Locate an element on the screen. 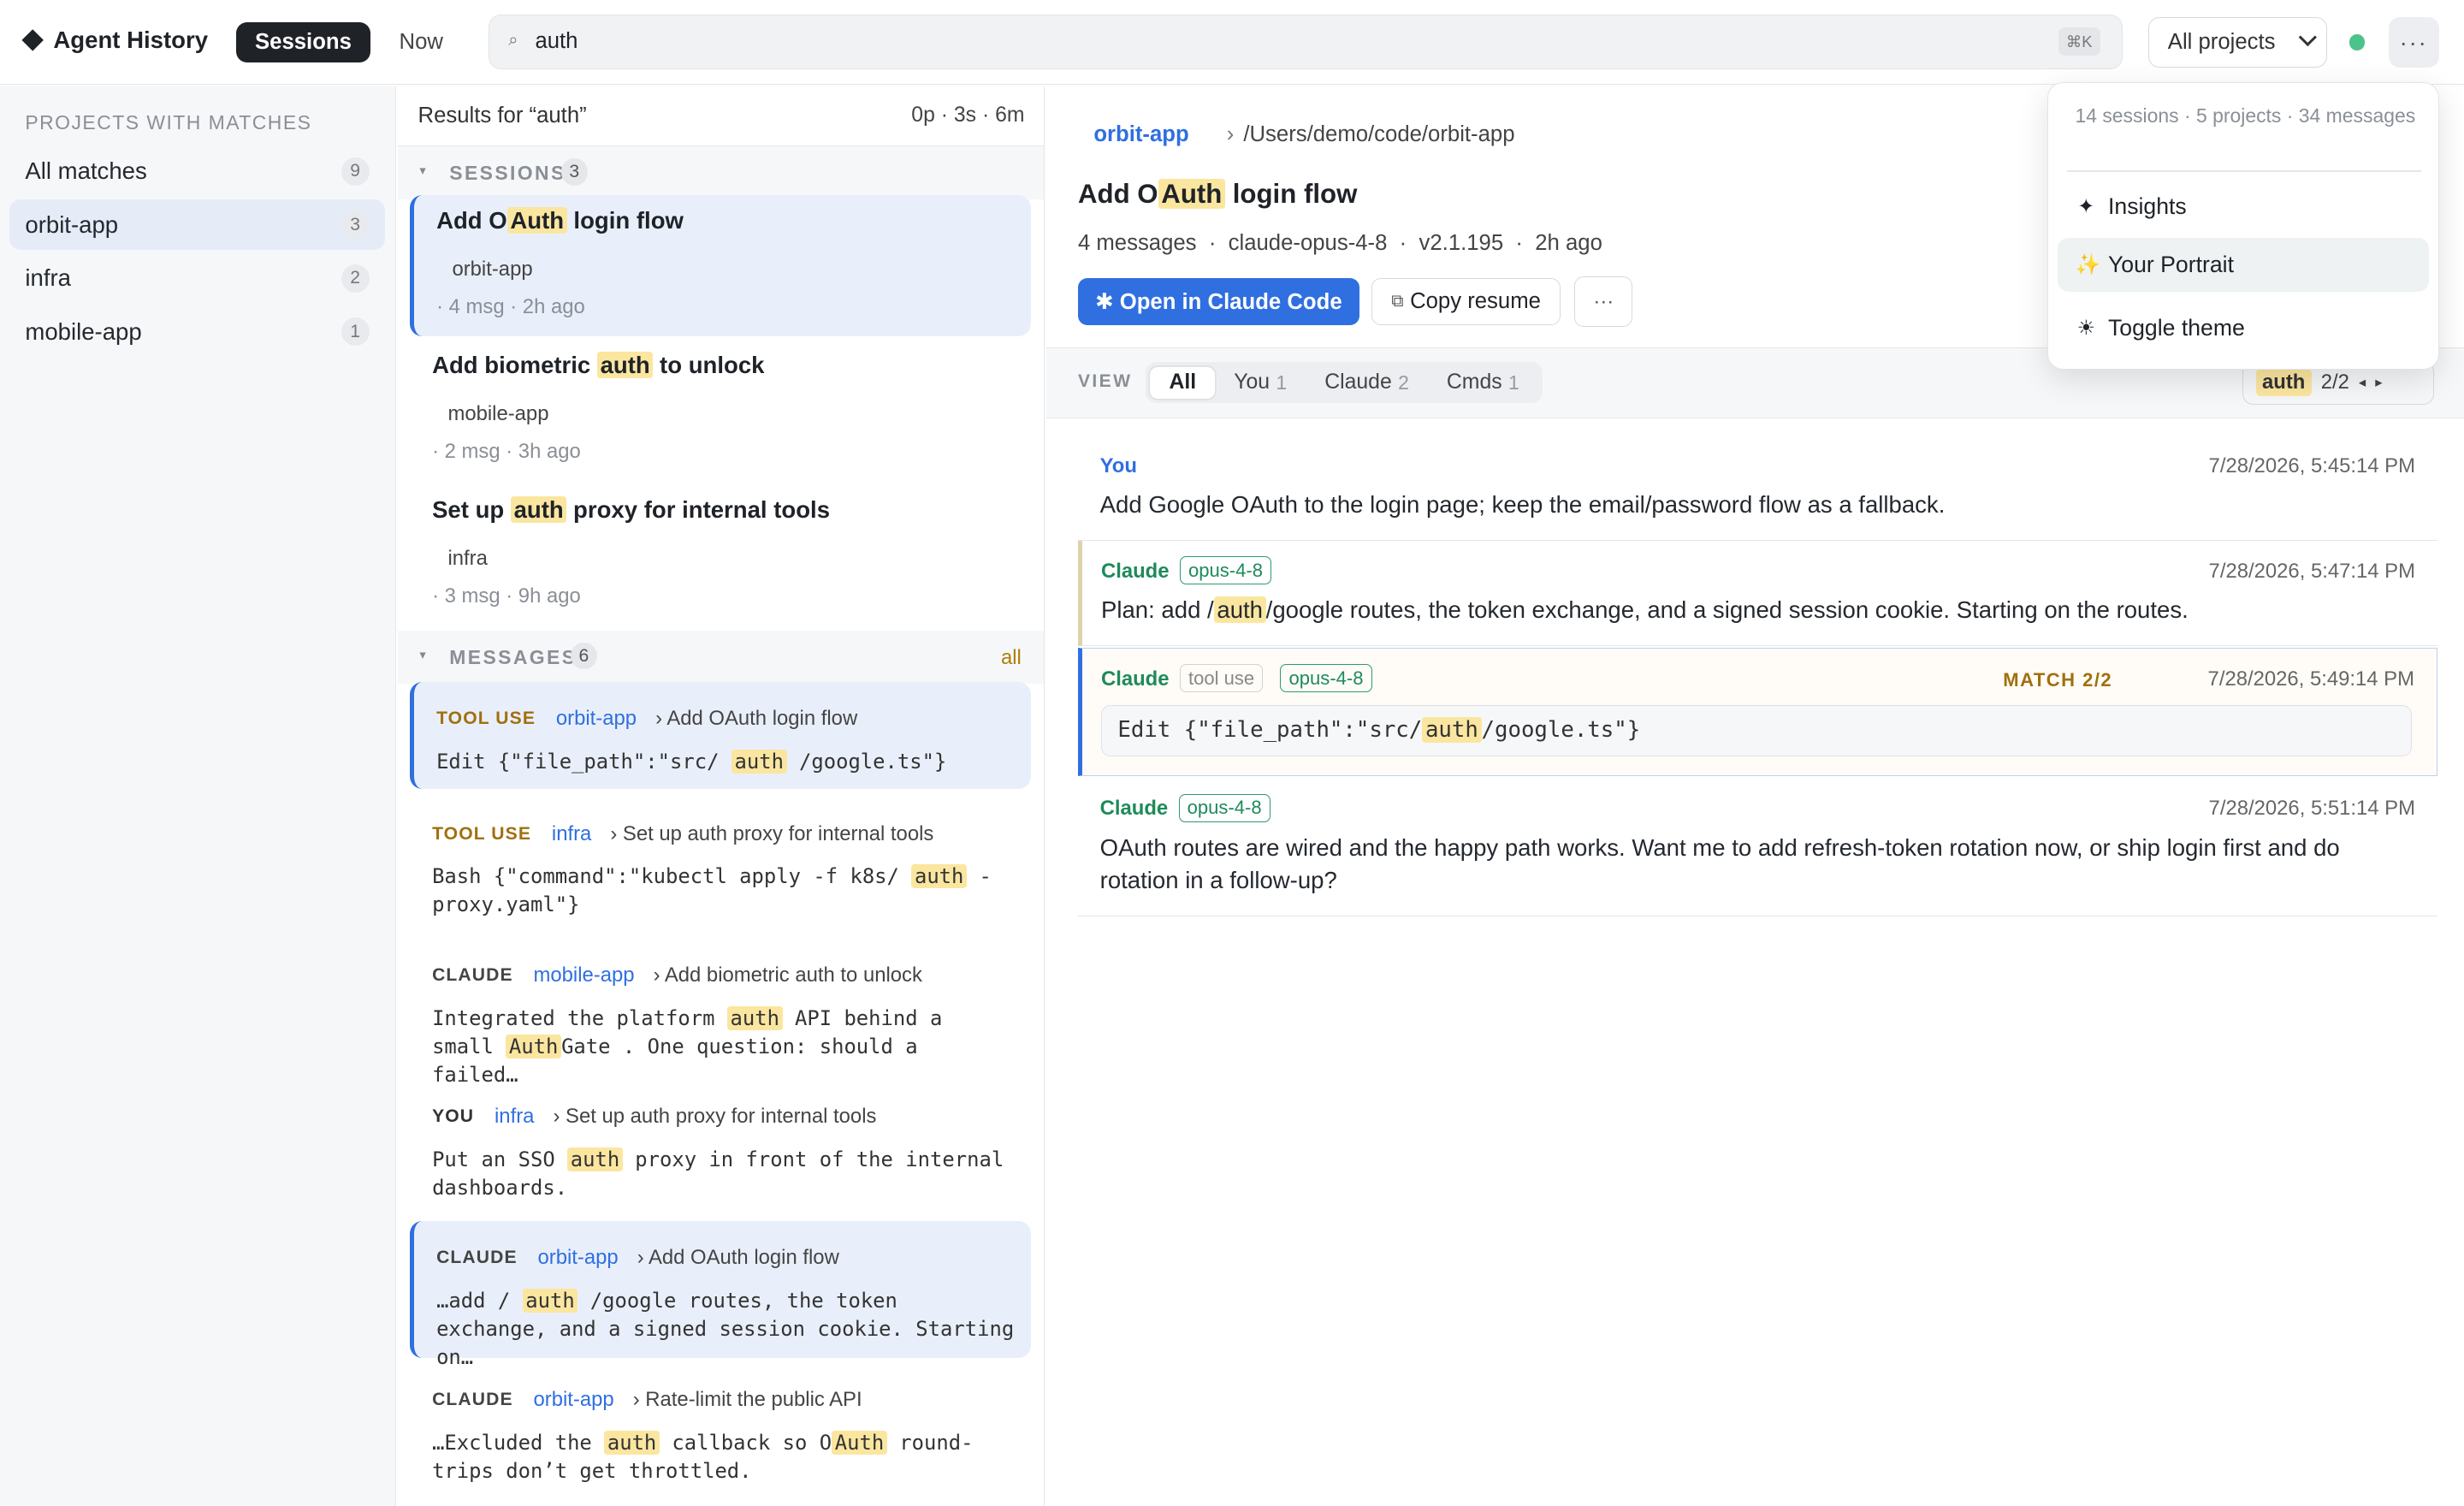 The width and height of the screenshot is (2464, 1506). filter-cmds: Cmds 1 is located at coordinates (1483, 383).